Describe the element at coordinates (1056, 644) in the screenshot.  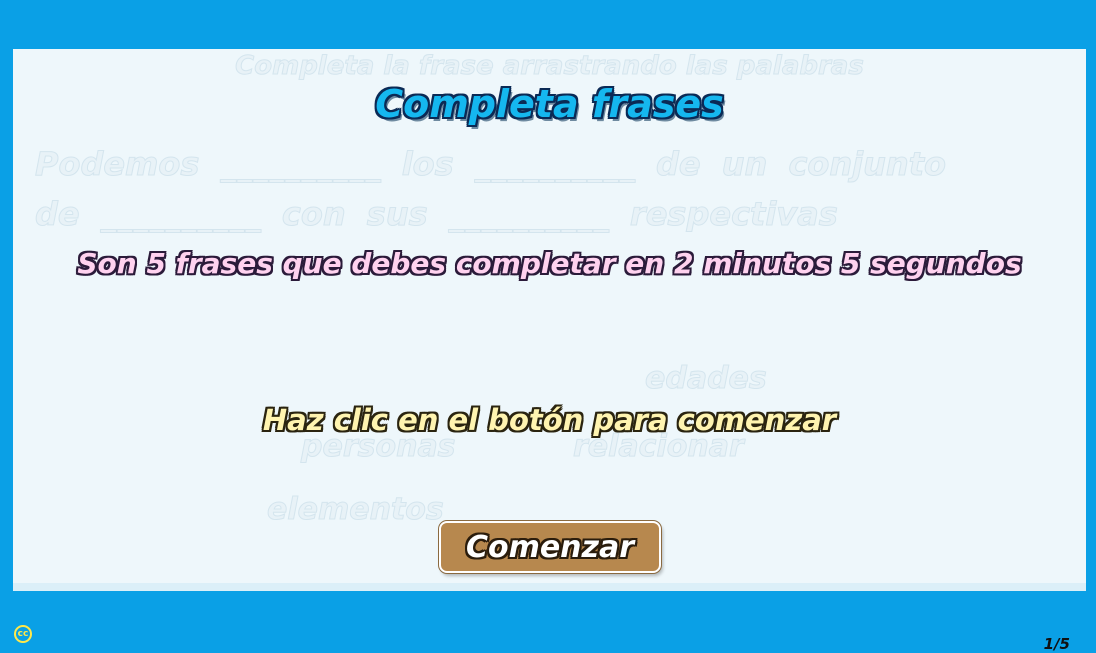
I see `page-counter: 1/5` at that location.